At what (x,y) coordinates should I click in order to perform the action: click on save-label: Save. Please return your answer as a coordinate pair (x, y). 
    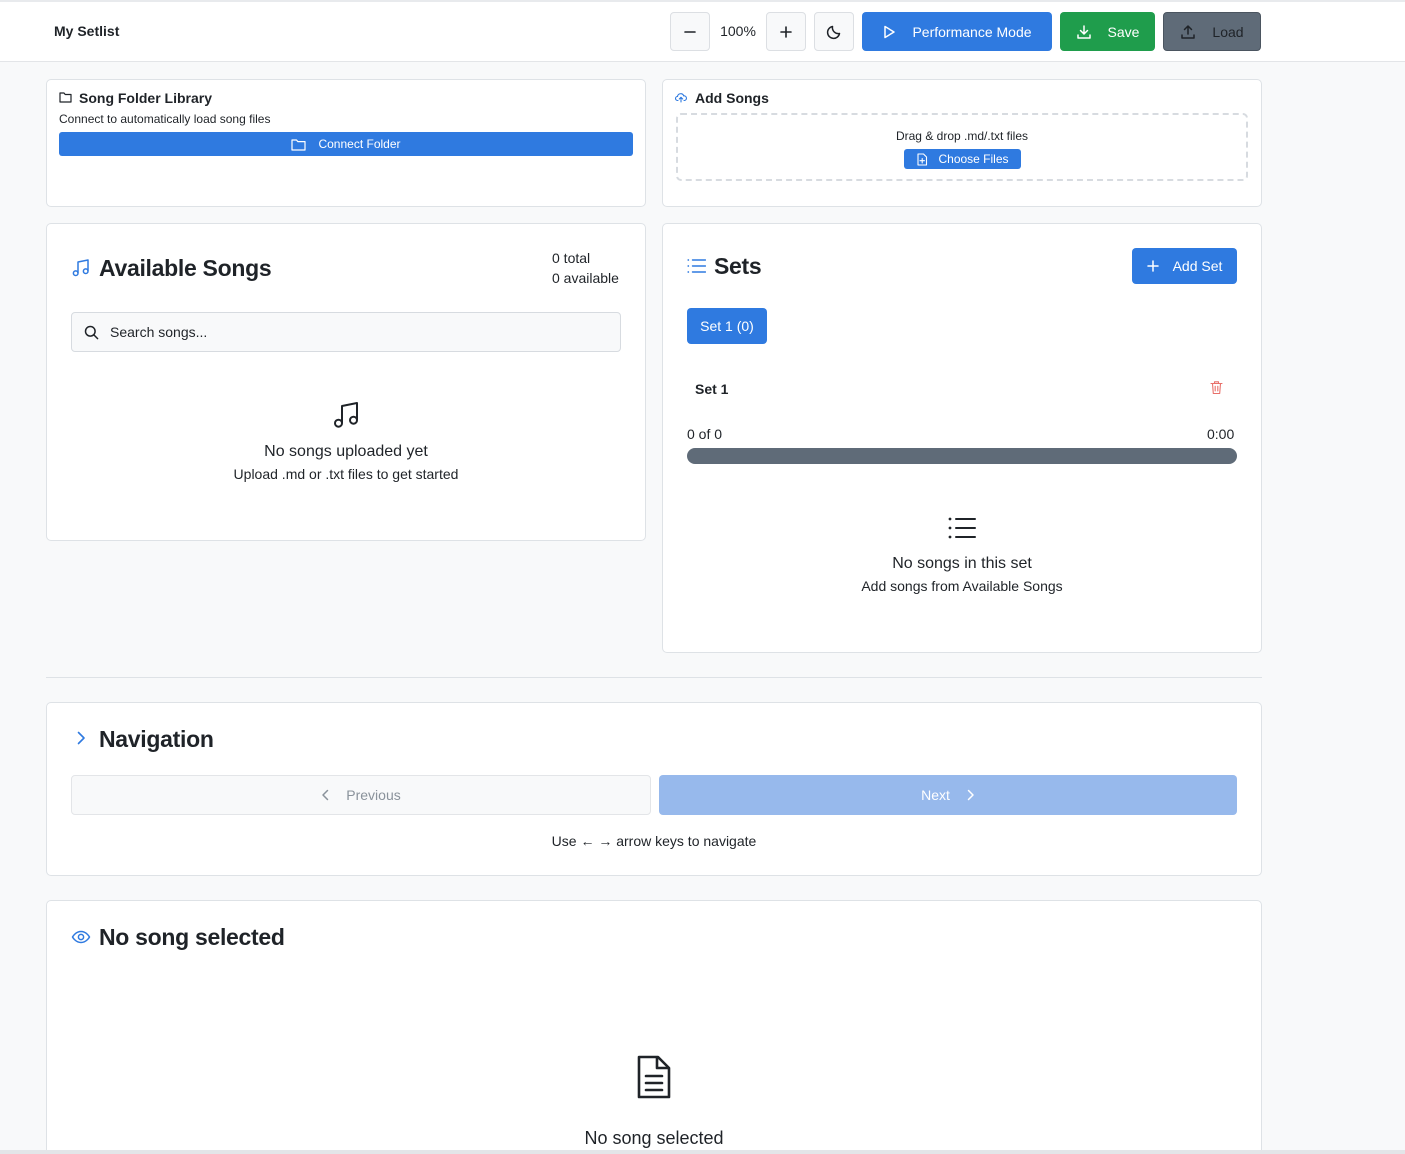
    Looking at the image, I should click on (1123, 31).